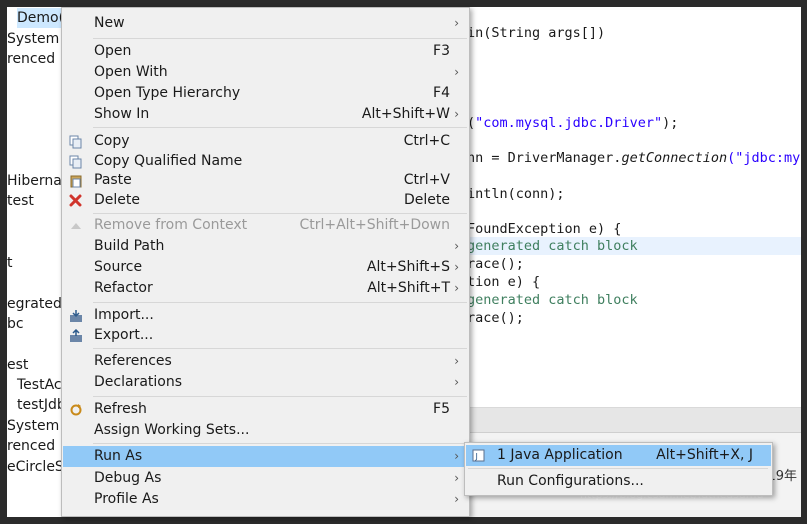 The width and height of the screenshot is (807, 524). Describe the element at coordinates (75, 315) in the screenshot. I see `import-icon` at that location.